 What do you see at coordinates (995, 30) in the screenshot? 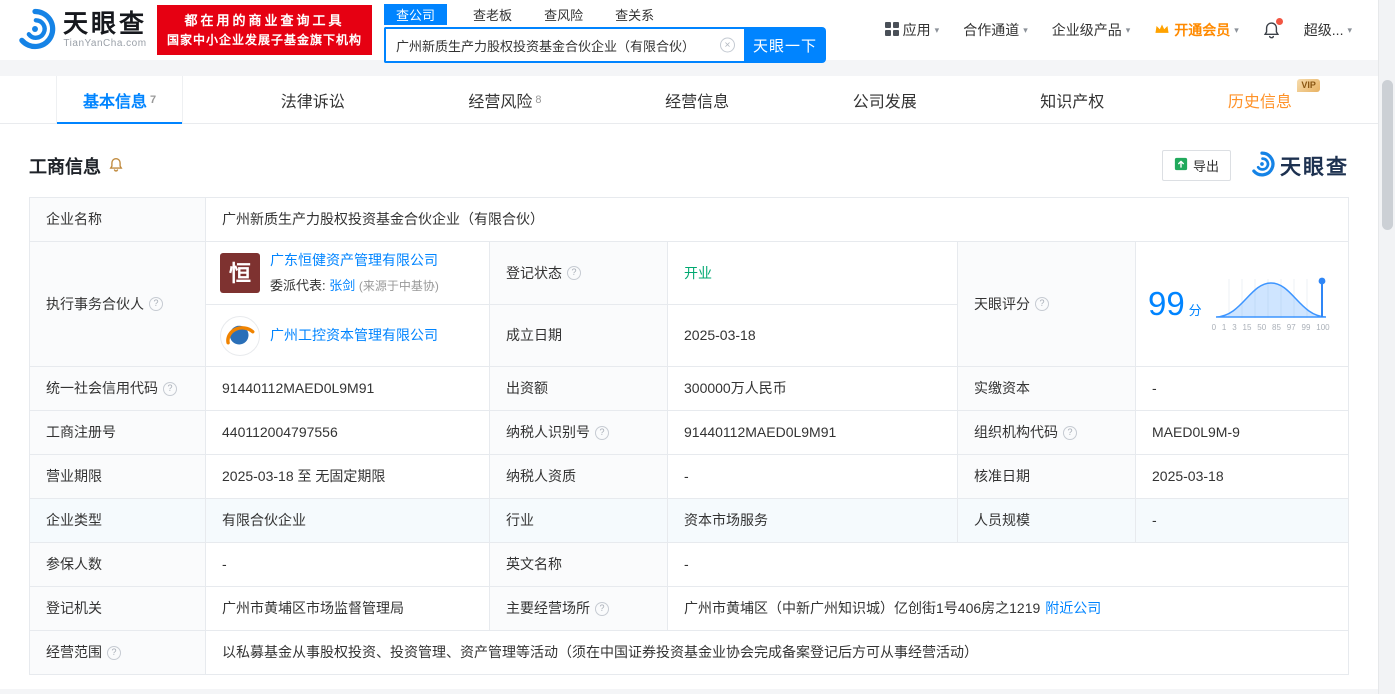
I see `nav-partner-channel: 合作通道 ▾` at bounding box center [995, 30].